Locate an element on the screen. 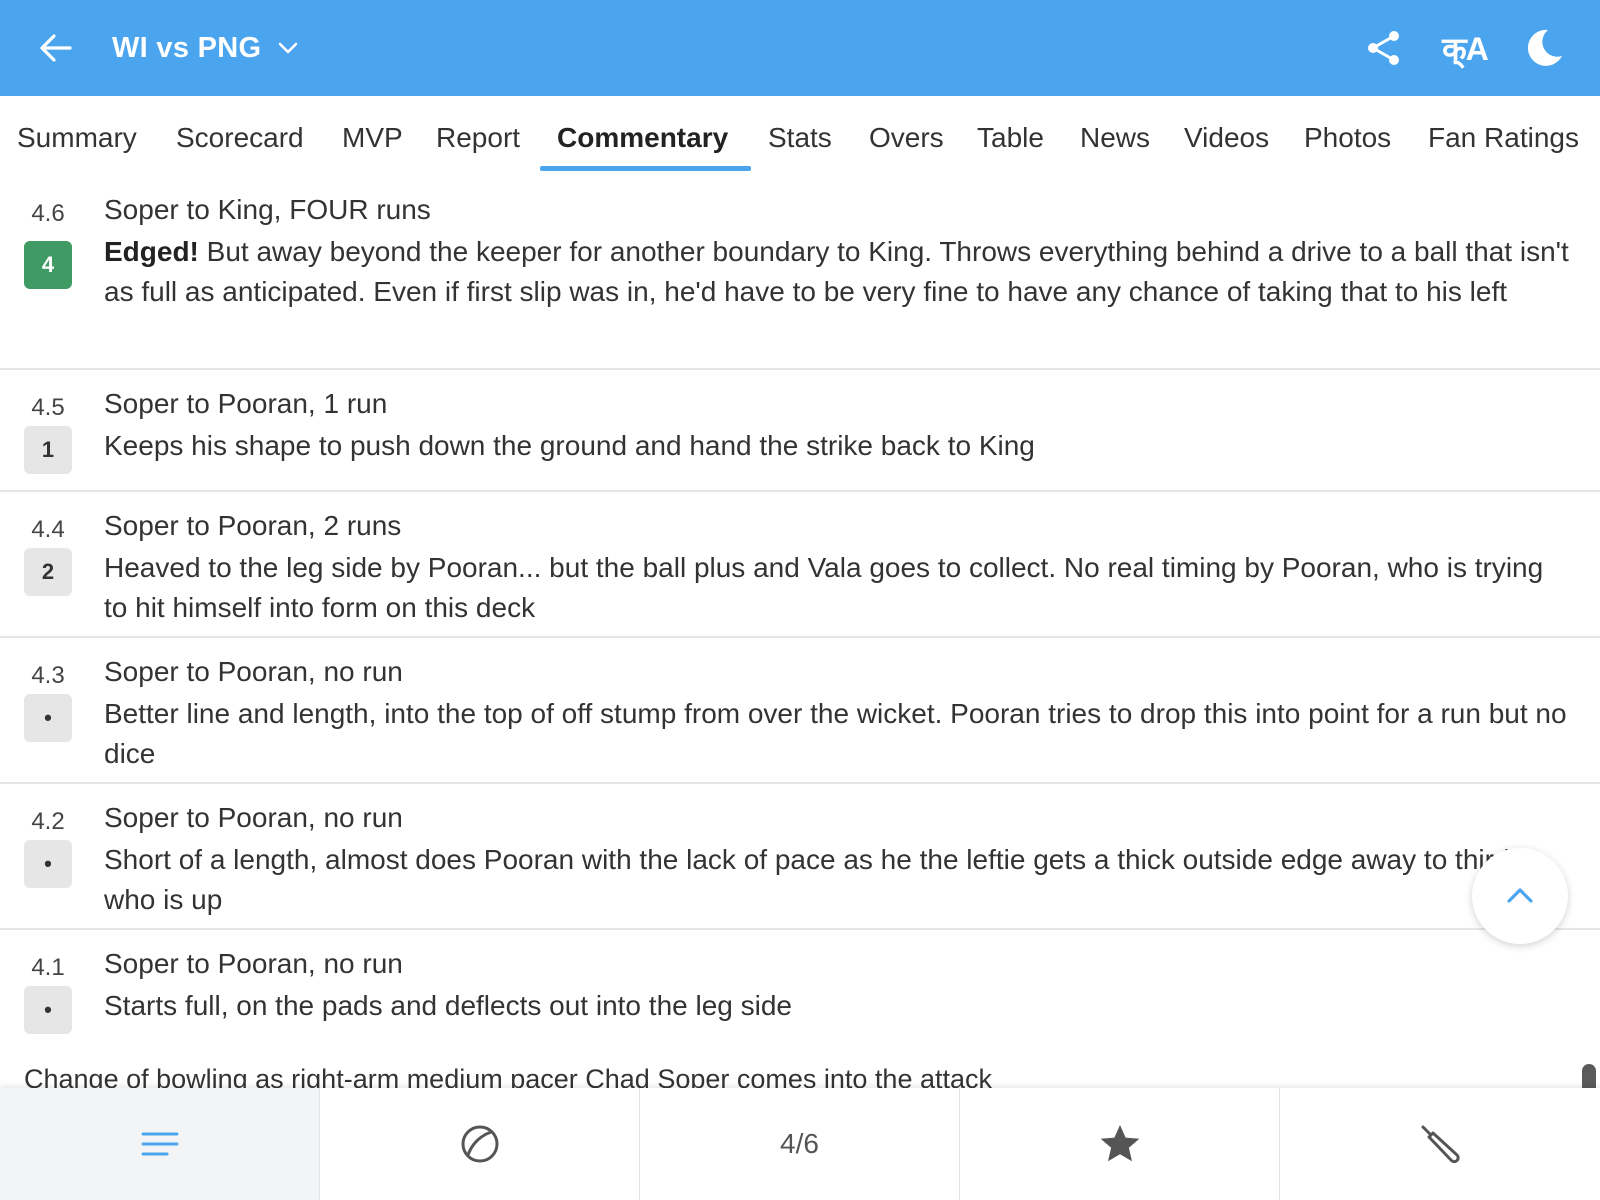  bottom-nav-ball is located at coordinates (480, 1144).